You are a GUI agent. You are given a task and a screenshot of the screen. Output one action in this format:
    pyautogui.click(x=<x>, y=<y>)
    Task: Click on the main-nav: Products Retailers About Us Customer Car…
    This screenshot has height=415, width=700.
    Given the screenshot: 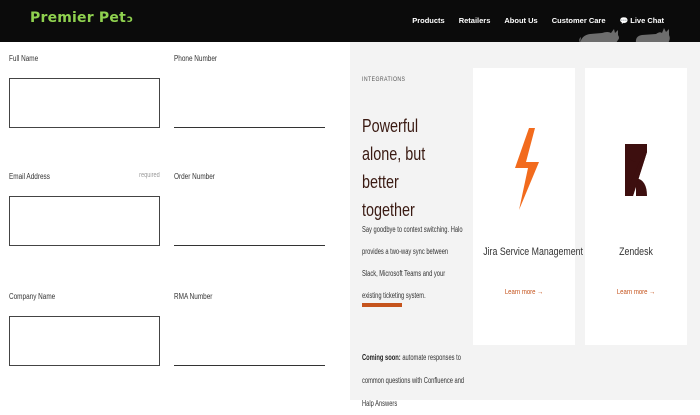 What is the action you would take?
    pyautogui.click(x=538, y=20)
    